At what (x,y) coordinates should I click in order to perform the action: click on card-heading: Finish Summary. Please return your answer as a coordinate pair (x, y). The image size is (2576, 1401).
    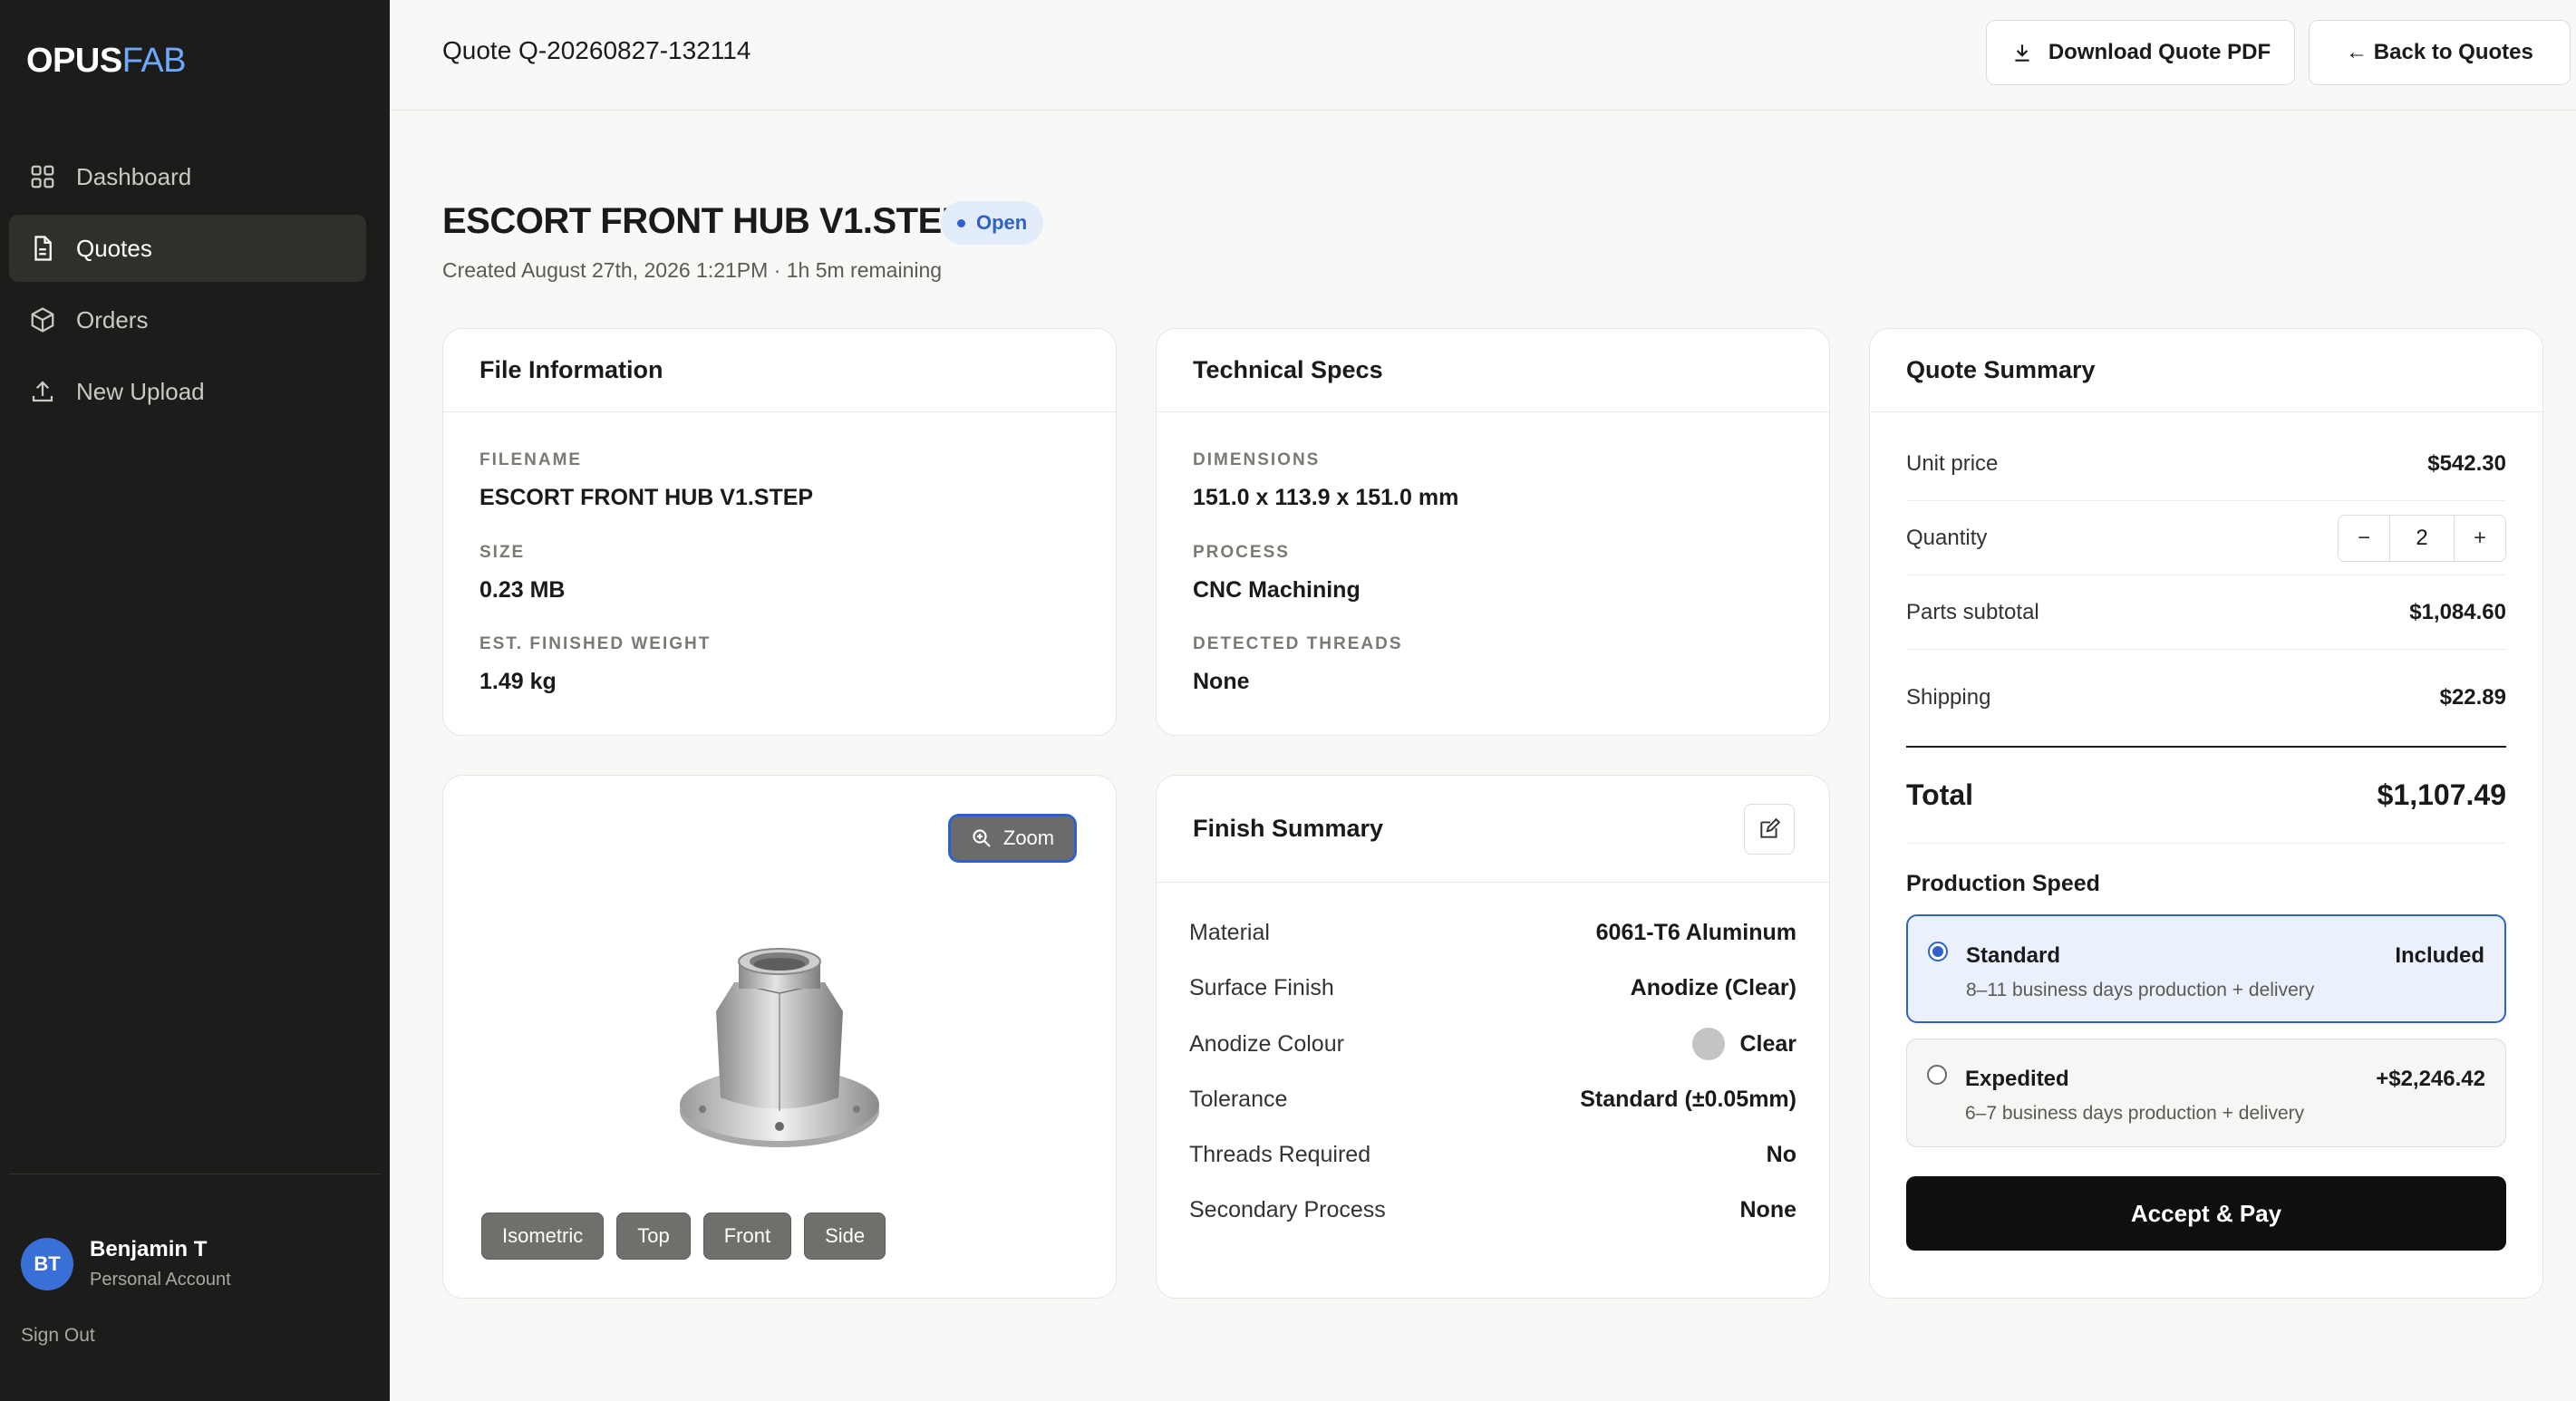
    Looking at the image, I should click on (1288, 828).